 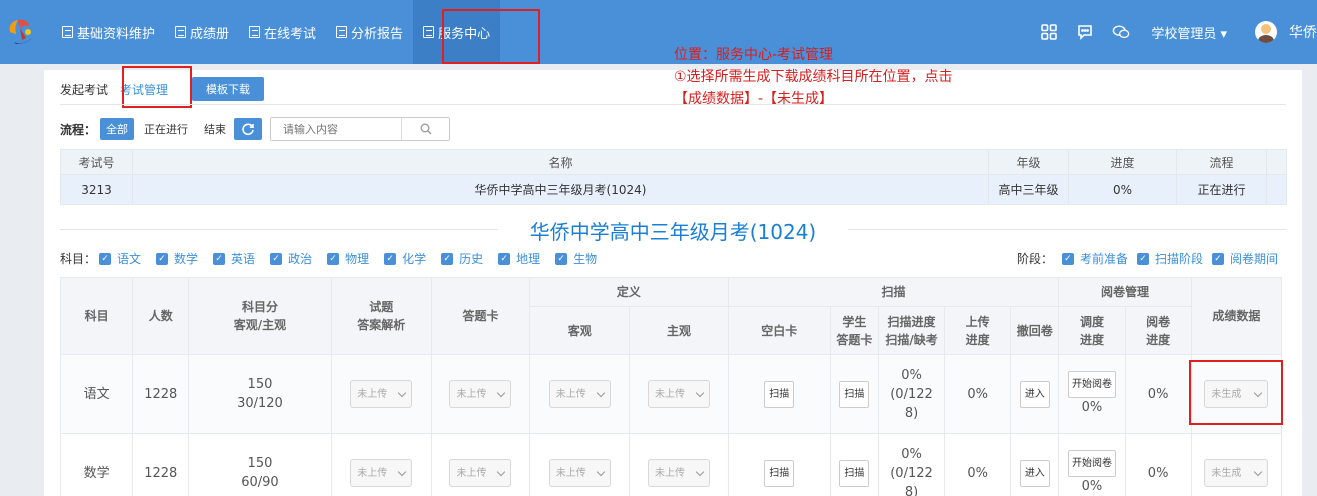 I want to click on avatar, so click(x=1266, y=32).